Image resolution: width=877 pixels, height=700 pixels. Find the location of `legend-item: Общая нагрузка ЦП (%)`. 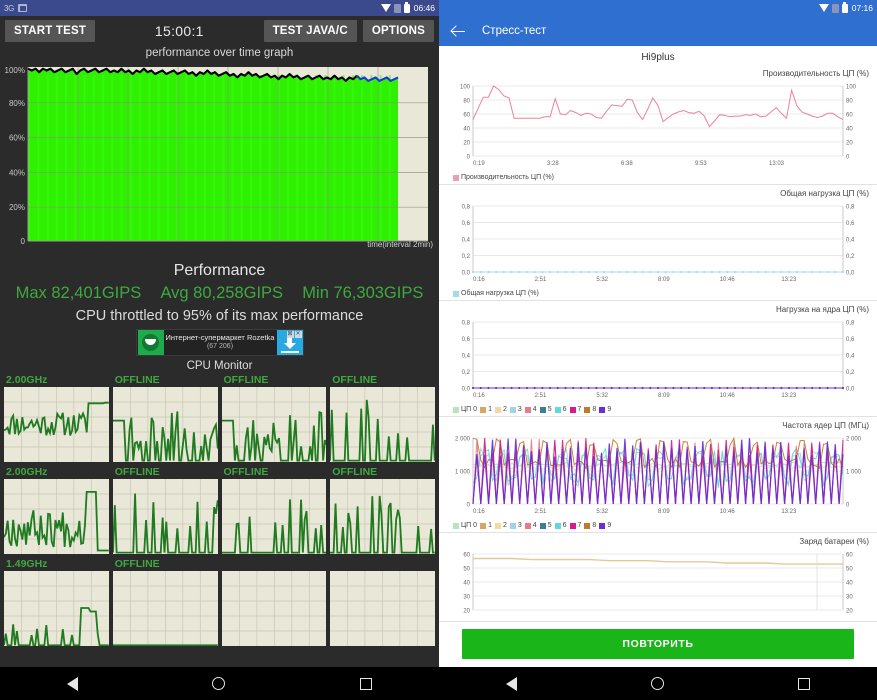

legend-item: Общая нагрузка ЦП (%) is located at coordinates (496, 293).